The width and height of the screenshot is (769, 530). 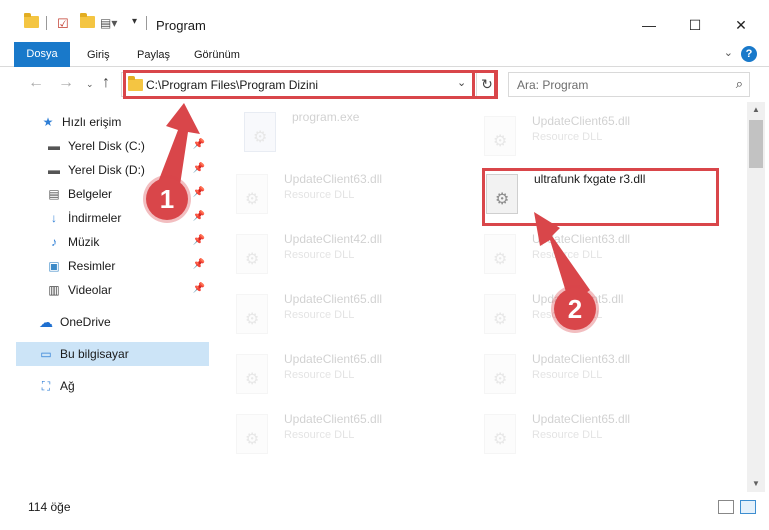 What do you see at coordinates (590, 179) in the screenshot?
I see `file-name: ultrafunk fxgate r3.dll` at bounding box center [590, 179].